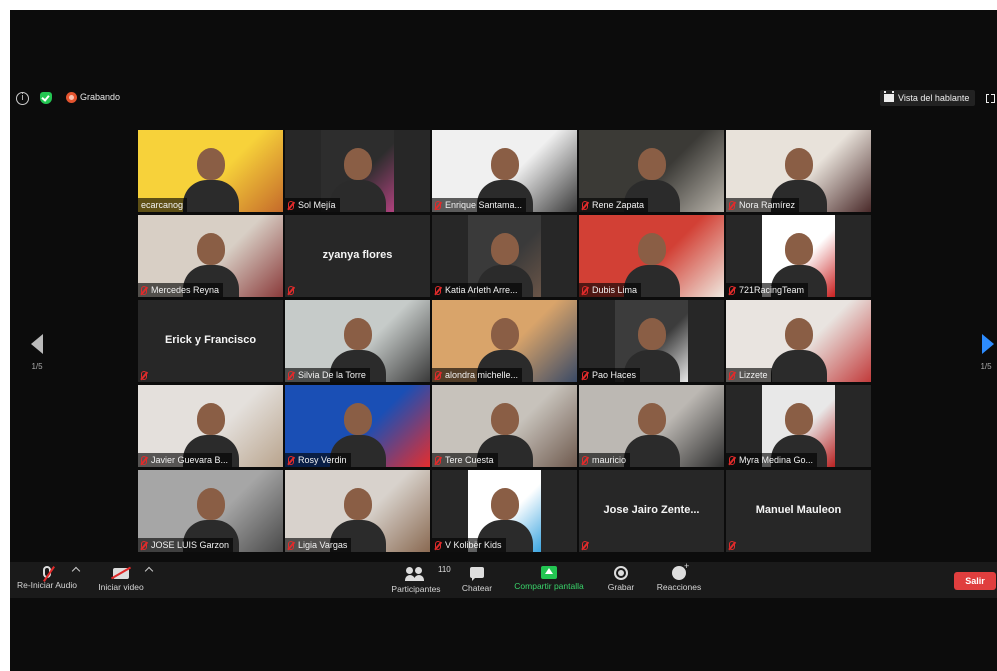  I want to click on participant-name-tag: Rene Zapata, so click(614, 205).